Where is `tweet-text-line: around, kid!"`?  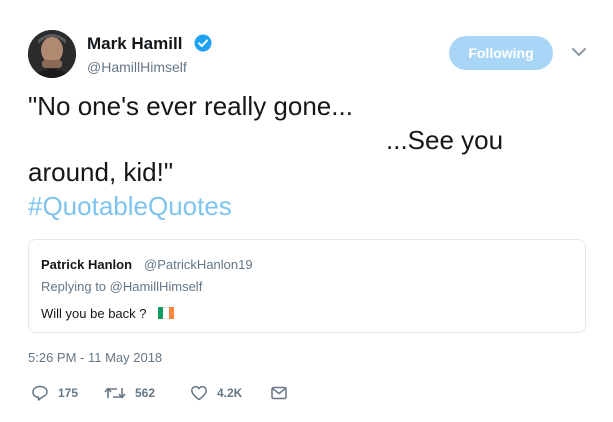
tweet-text-line: around, kid!" is located at coordinates (101, 172).